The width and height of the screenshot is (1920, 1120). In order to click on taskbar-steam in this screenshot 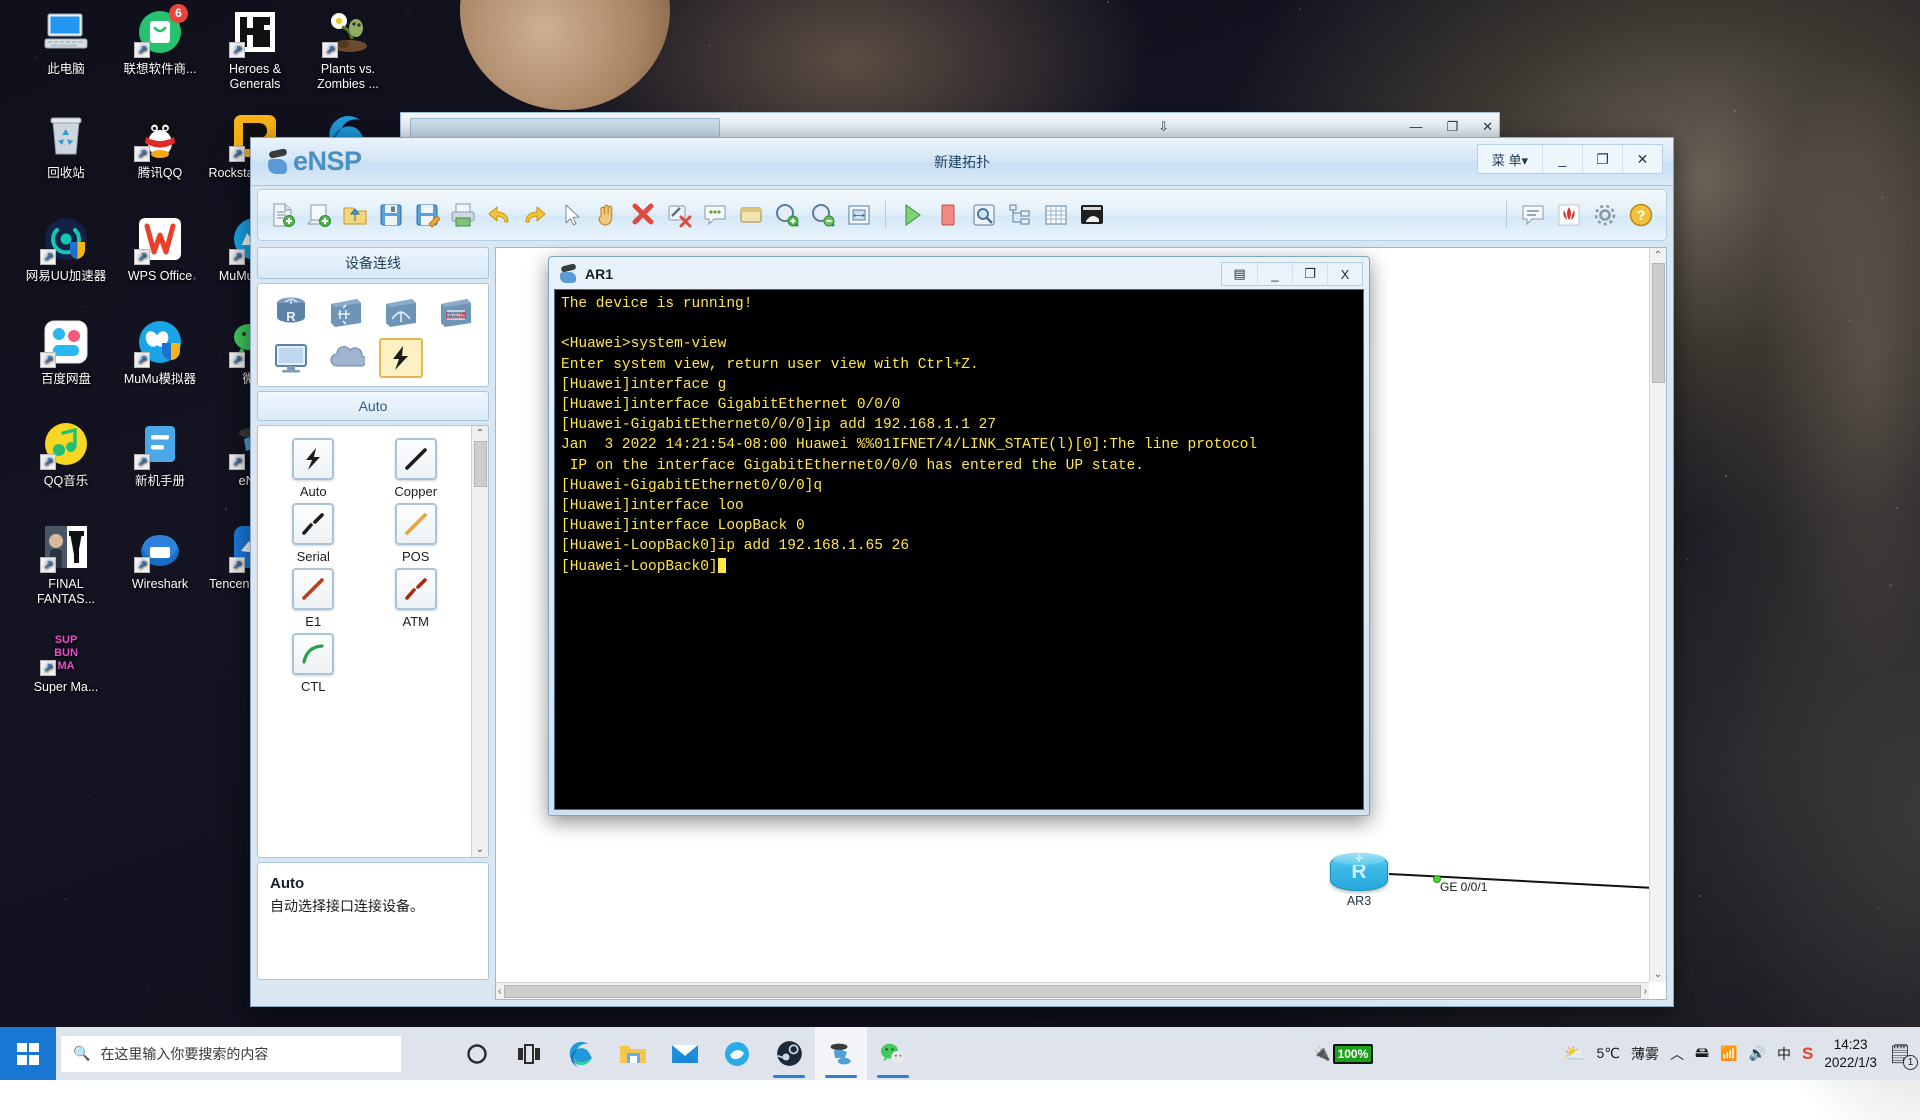, I will do `click(789, 1053)`.